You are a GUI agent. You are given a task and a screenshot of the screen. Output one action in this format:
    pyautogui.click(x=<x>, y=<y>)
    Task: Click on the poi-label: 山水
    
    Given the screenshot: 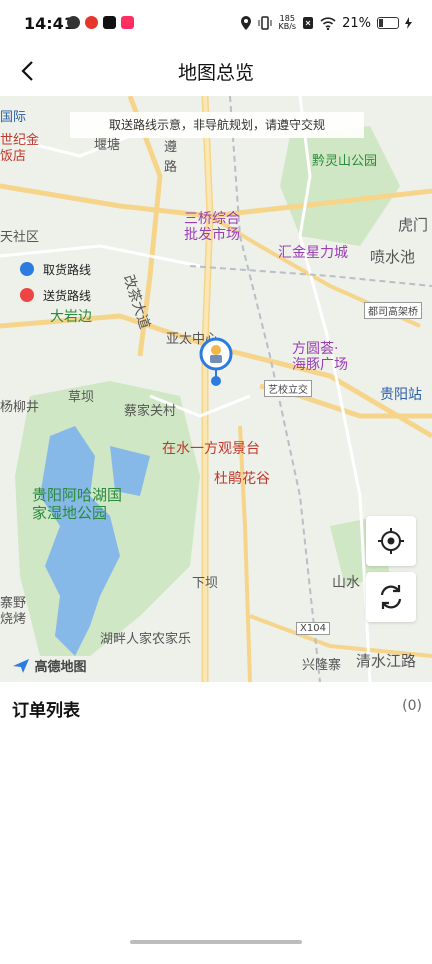 What is the action you would take?
    pyautogui.click(x=346, y=583)
    